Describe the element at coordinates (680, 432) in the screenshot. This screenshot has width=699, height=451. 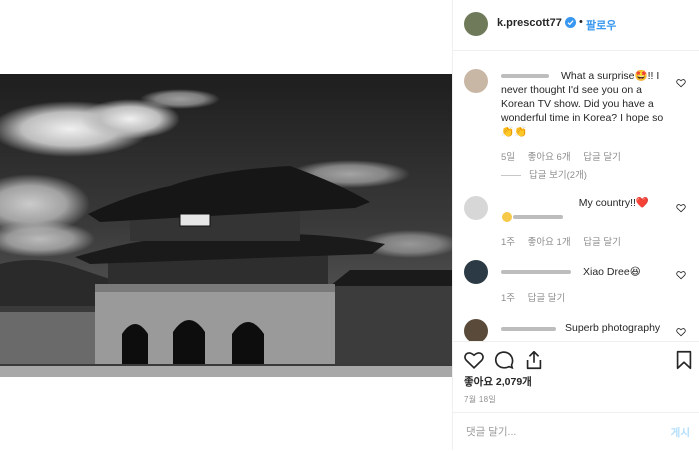
I see `post-comment-button: 게시` at that location.